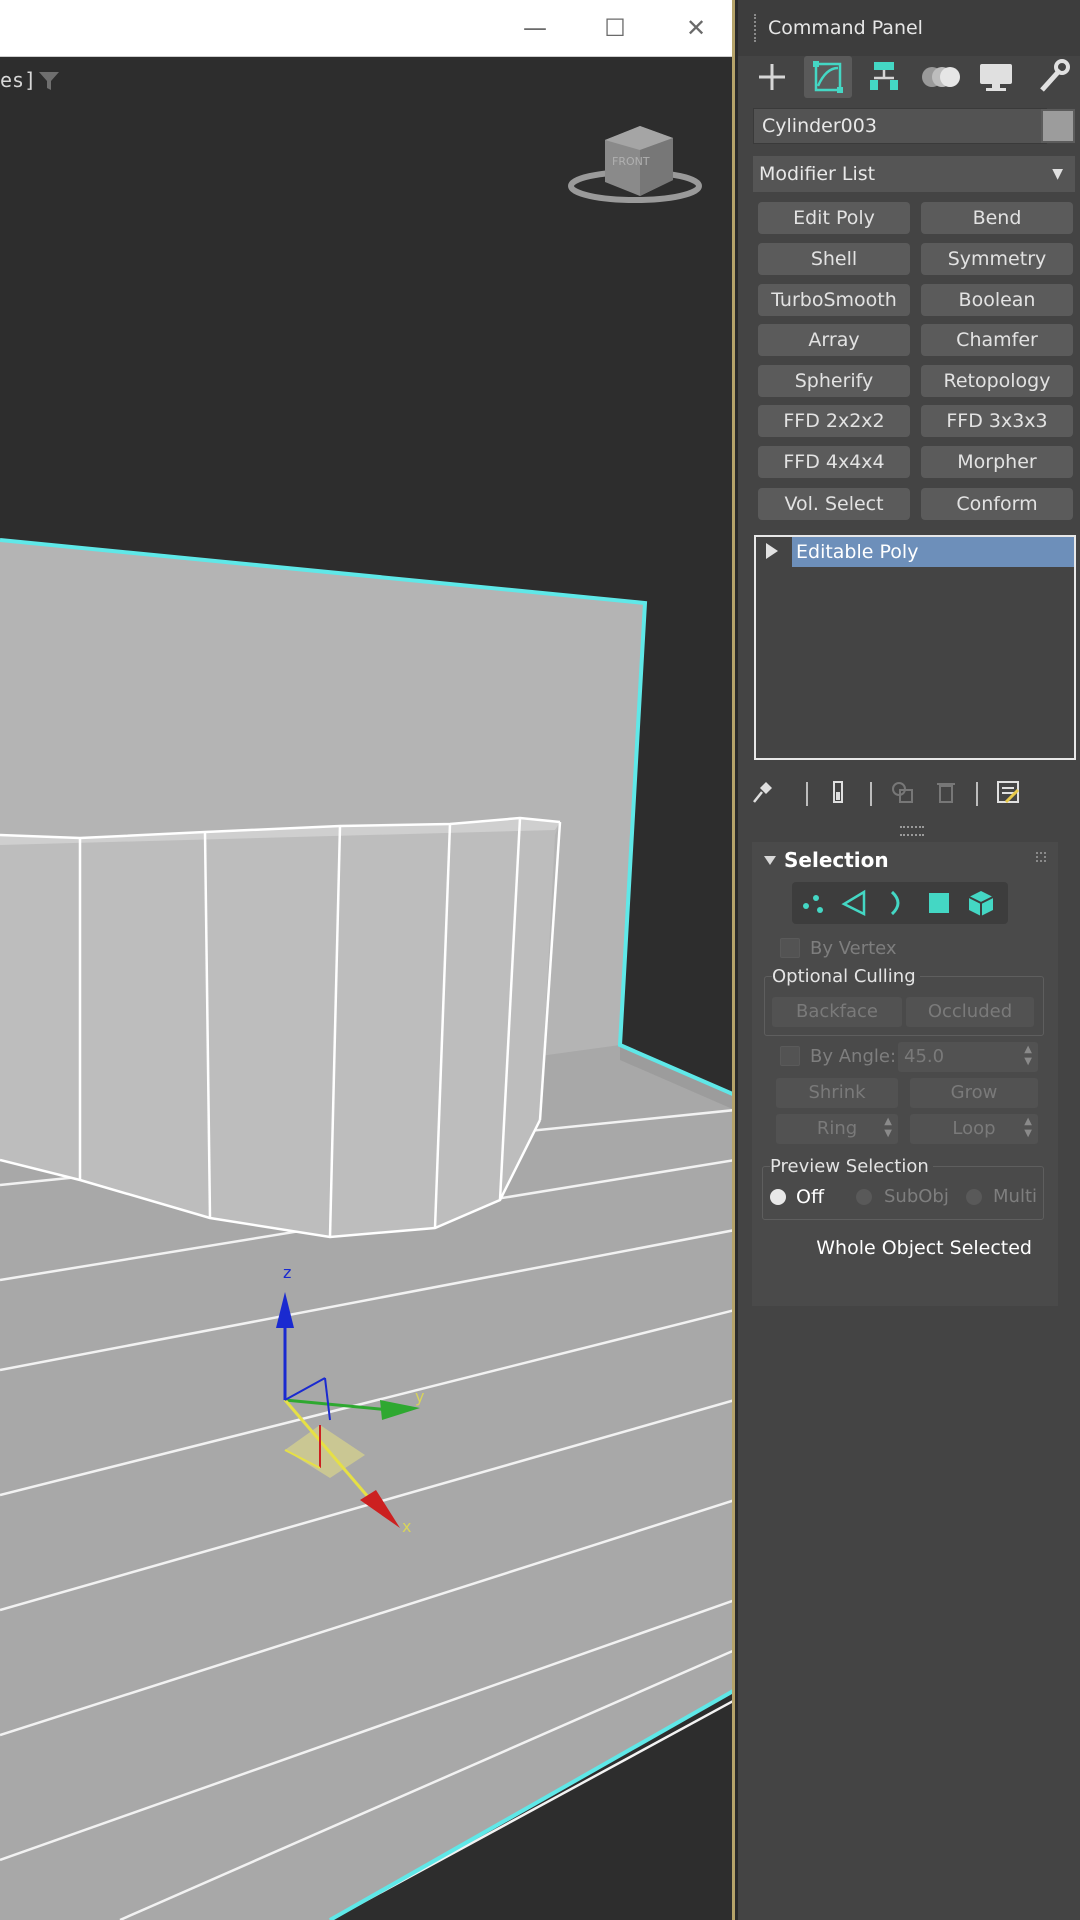 This screenshot has width=1080, height=1920. What do you see at coordinates (757, 28) in the screenshot?
I see `panel-grip` at bounding box center [757, 28].